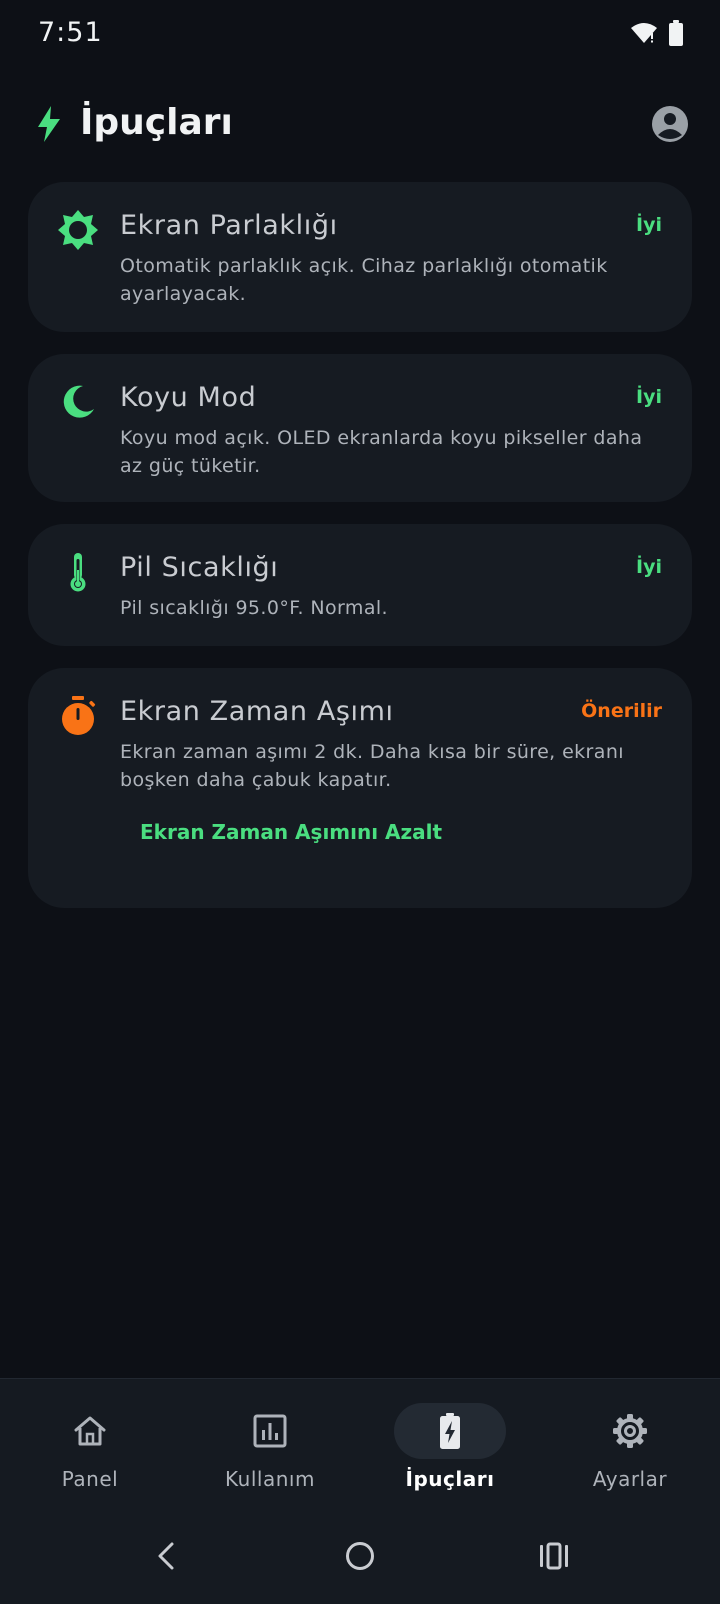 Image resolution: width=720 pixels, height=1604 pixels. What do you see at coordinates (90, 1479) in the screenshot?
I see `nav-label: Panel` at bounding box center [90, 1479].